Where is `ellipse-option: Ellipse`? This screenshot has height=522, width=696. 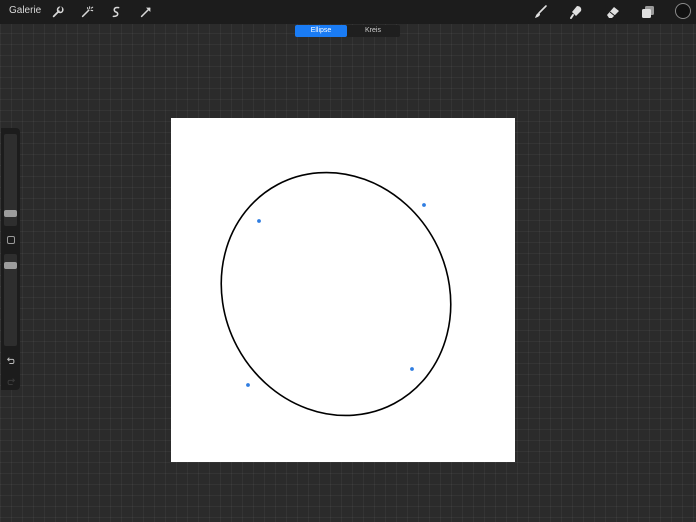 ellipse-option: Ellipse is located at coordinates (321, 31).